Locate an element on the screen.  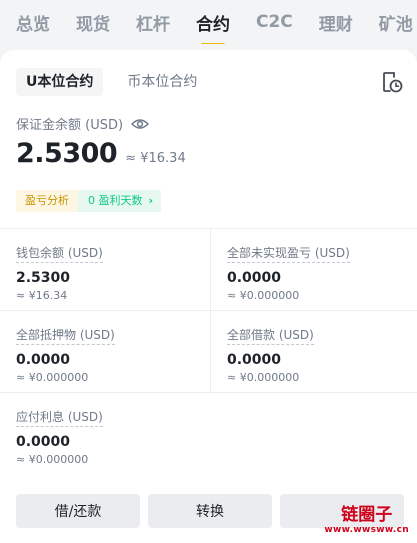
stat-label: 全部借款 (USD) is located at coordinates (270, 335).